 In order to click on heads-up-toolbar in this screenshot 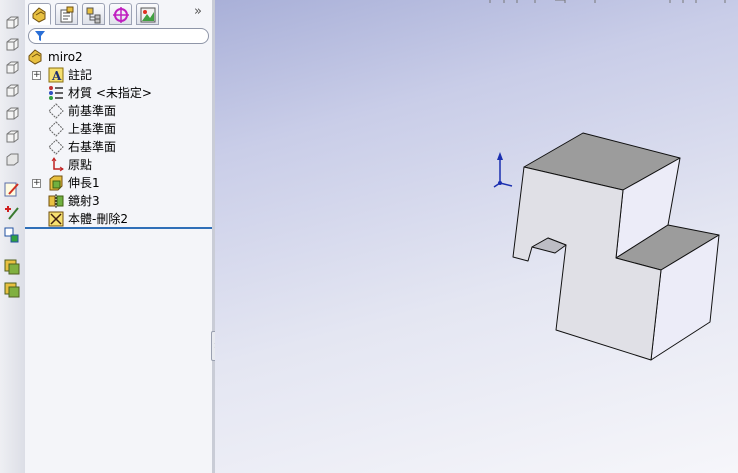, I will do `click(607, 1)`.